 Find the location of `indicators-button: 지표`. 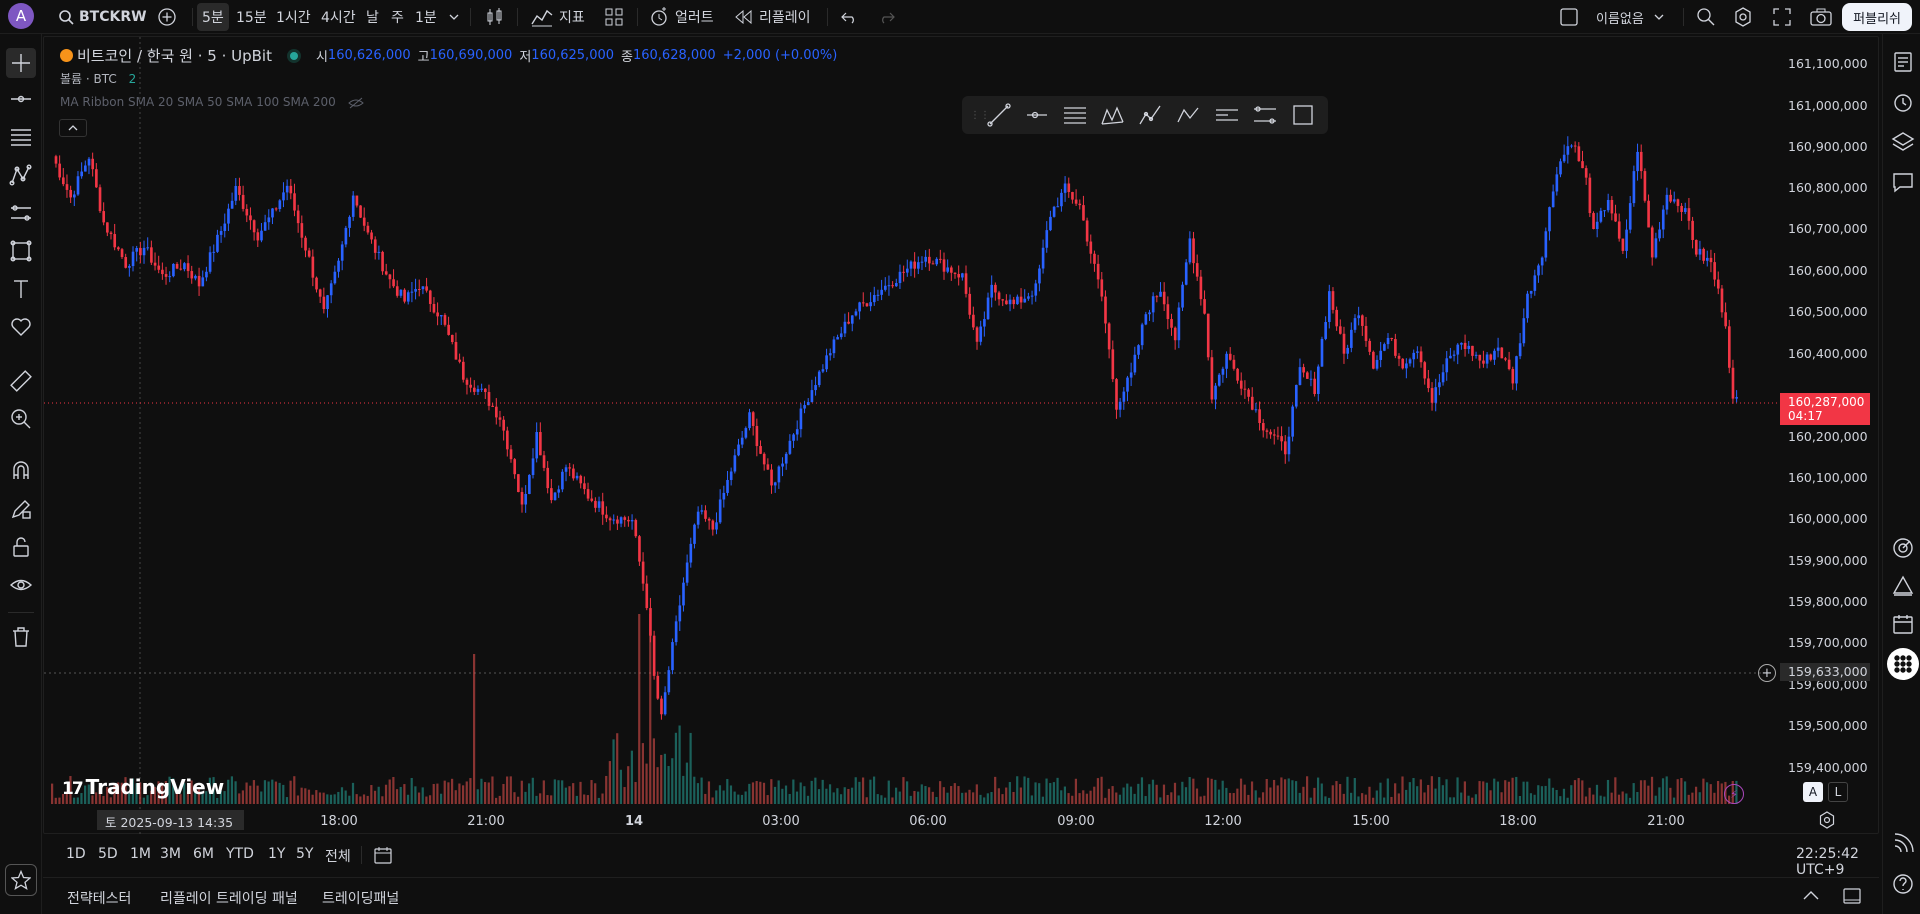

indicators-button: 지표 is located at coordinates (558, 17).